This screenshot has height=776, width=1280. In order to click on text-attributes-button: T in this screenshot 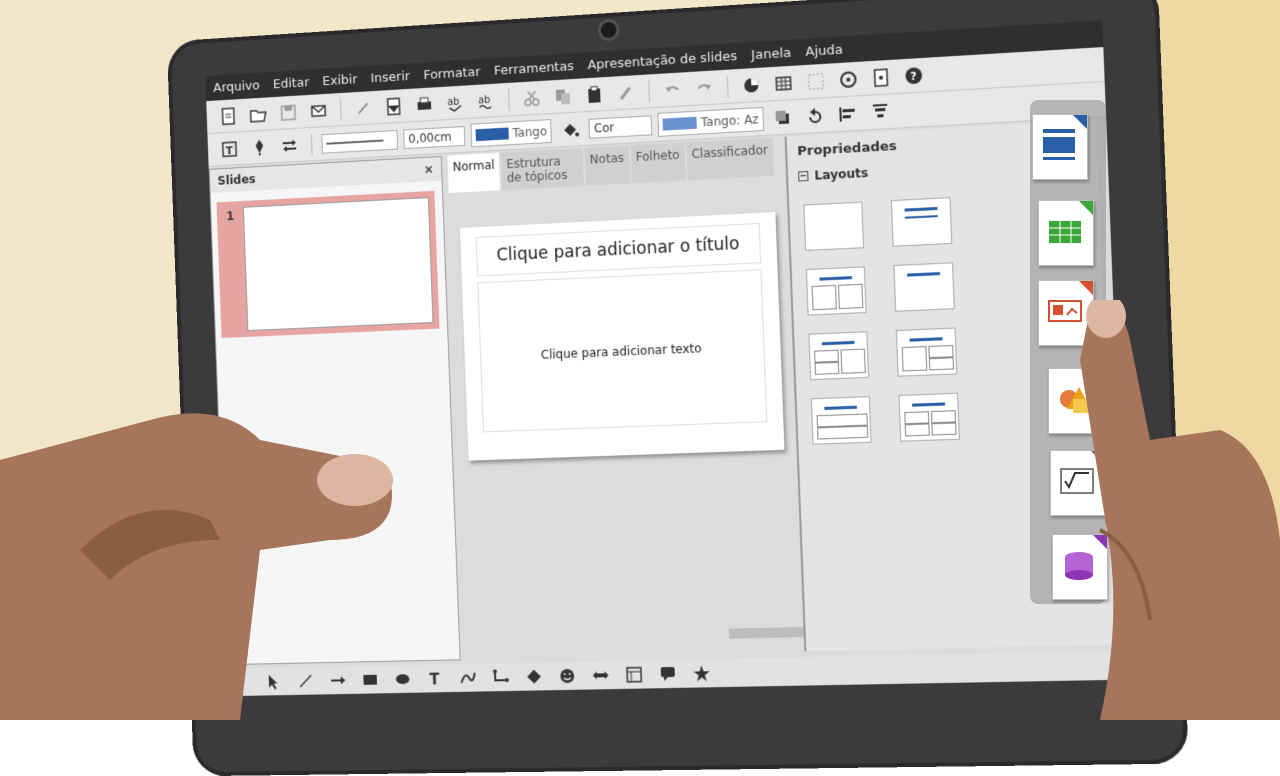, I will do `click(229, 148)`.